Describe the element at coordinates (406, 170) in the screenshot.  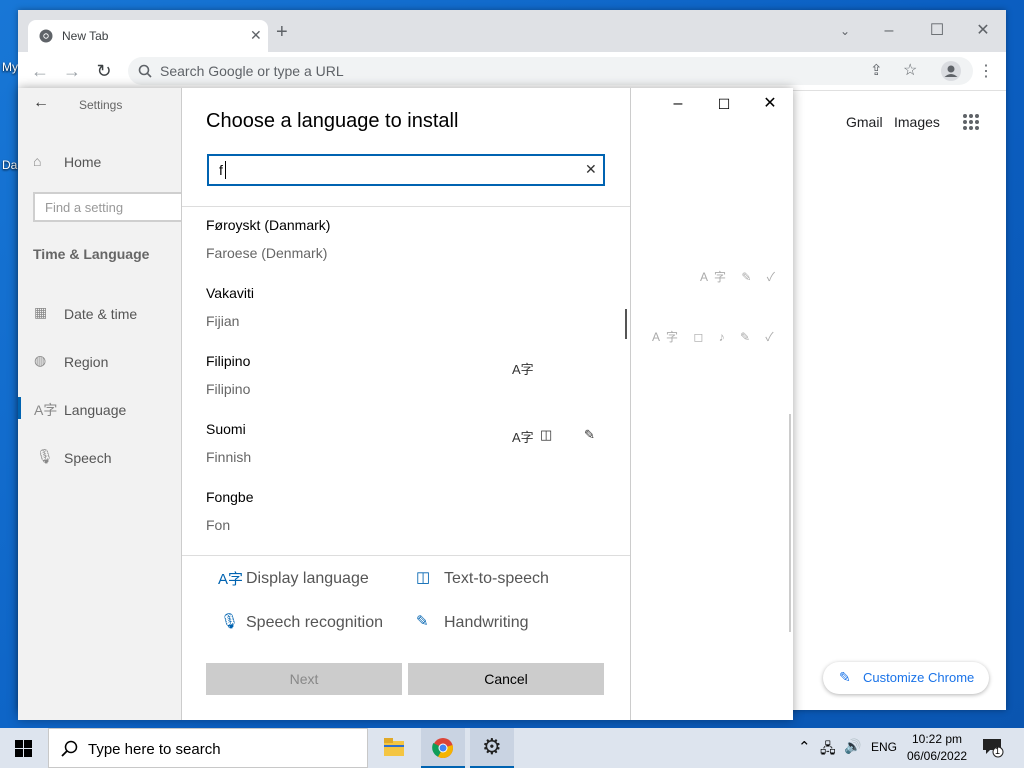
I see `language-search-input: f ✕` at that location.